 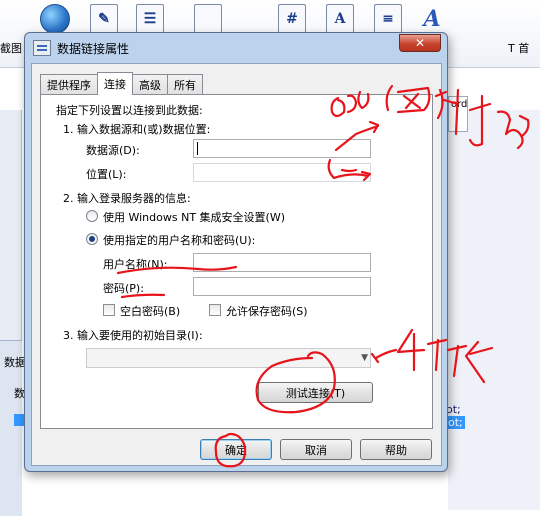 What do you see at coordinates (129, 110) in the screenshot?
I see `instruction-text: 指定下列设置以连接到此数据:` at bounding box center [129, 110].